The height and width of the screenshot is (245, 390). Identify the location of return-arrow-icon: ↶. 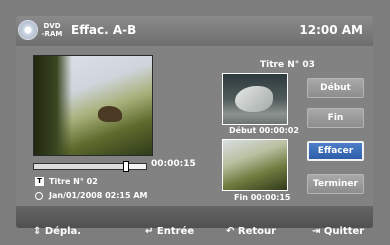
(230, 231).